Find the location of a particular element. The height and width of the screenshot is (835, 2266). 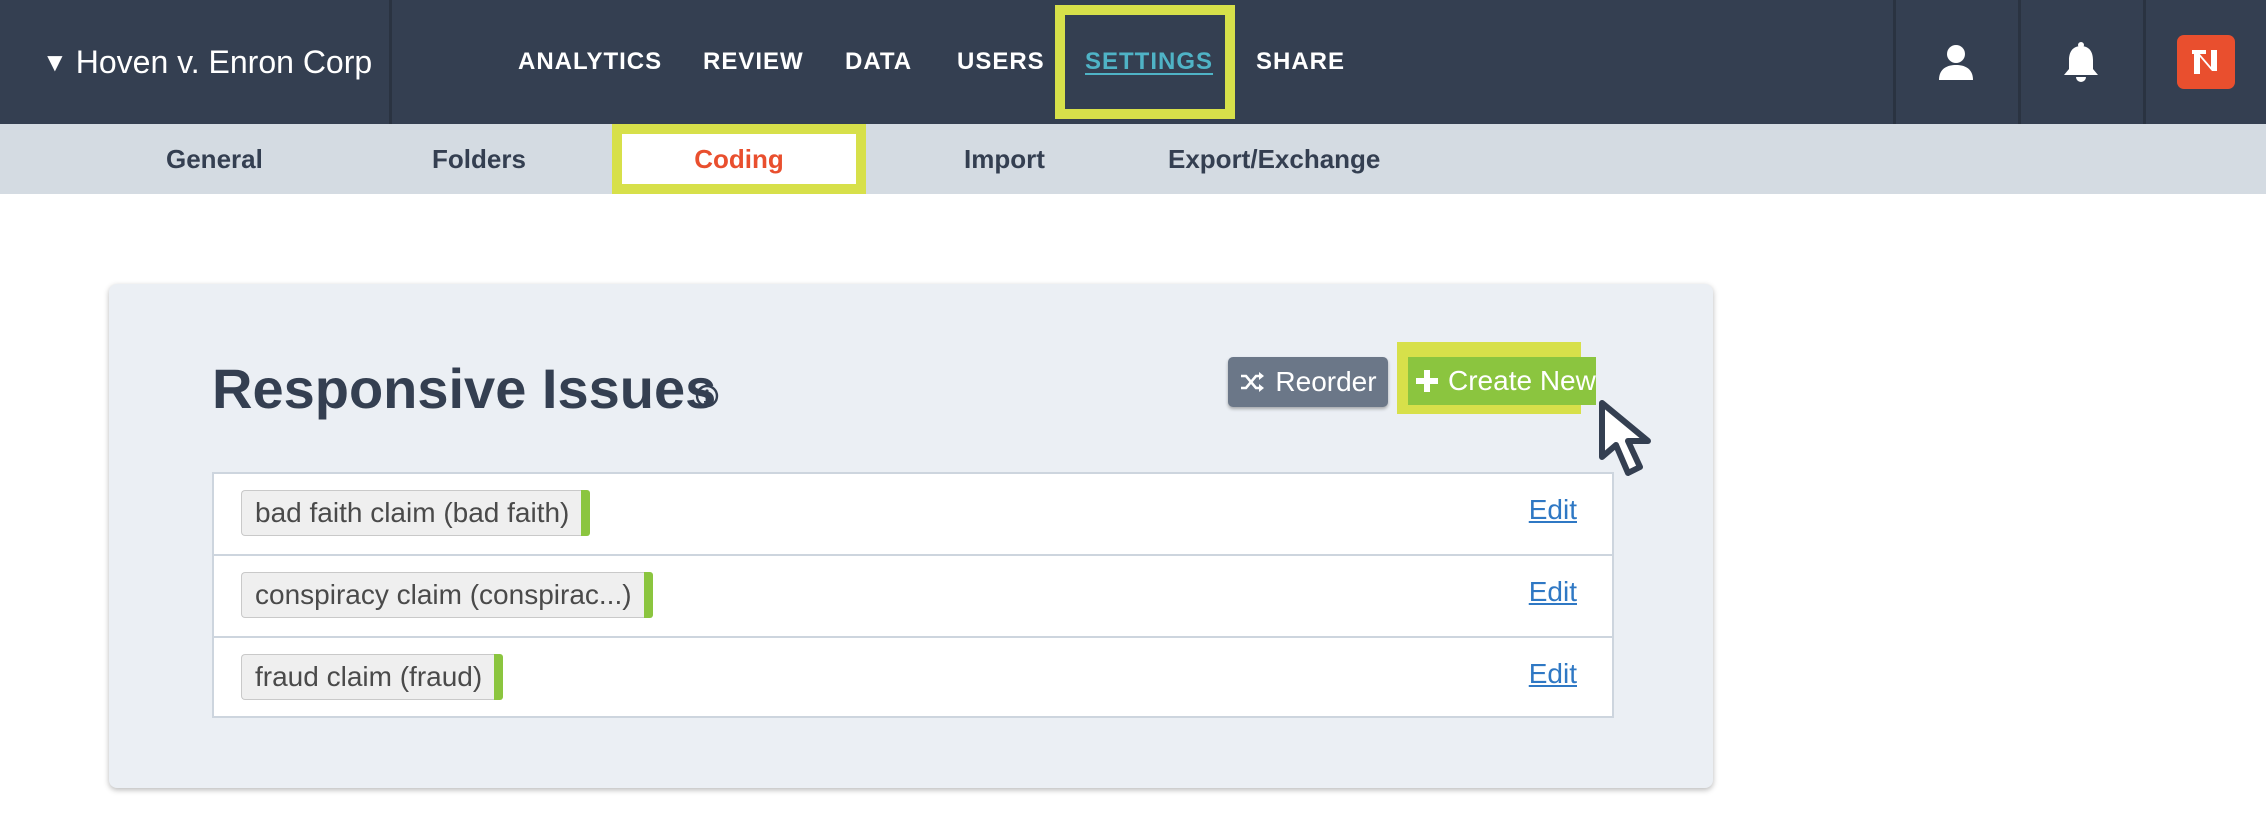

nav-review: REVIEW is located at coordinates (753, 62).